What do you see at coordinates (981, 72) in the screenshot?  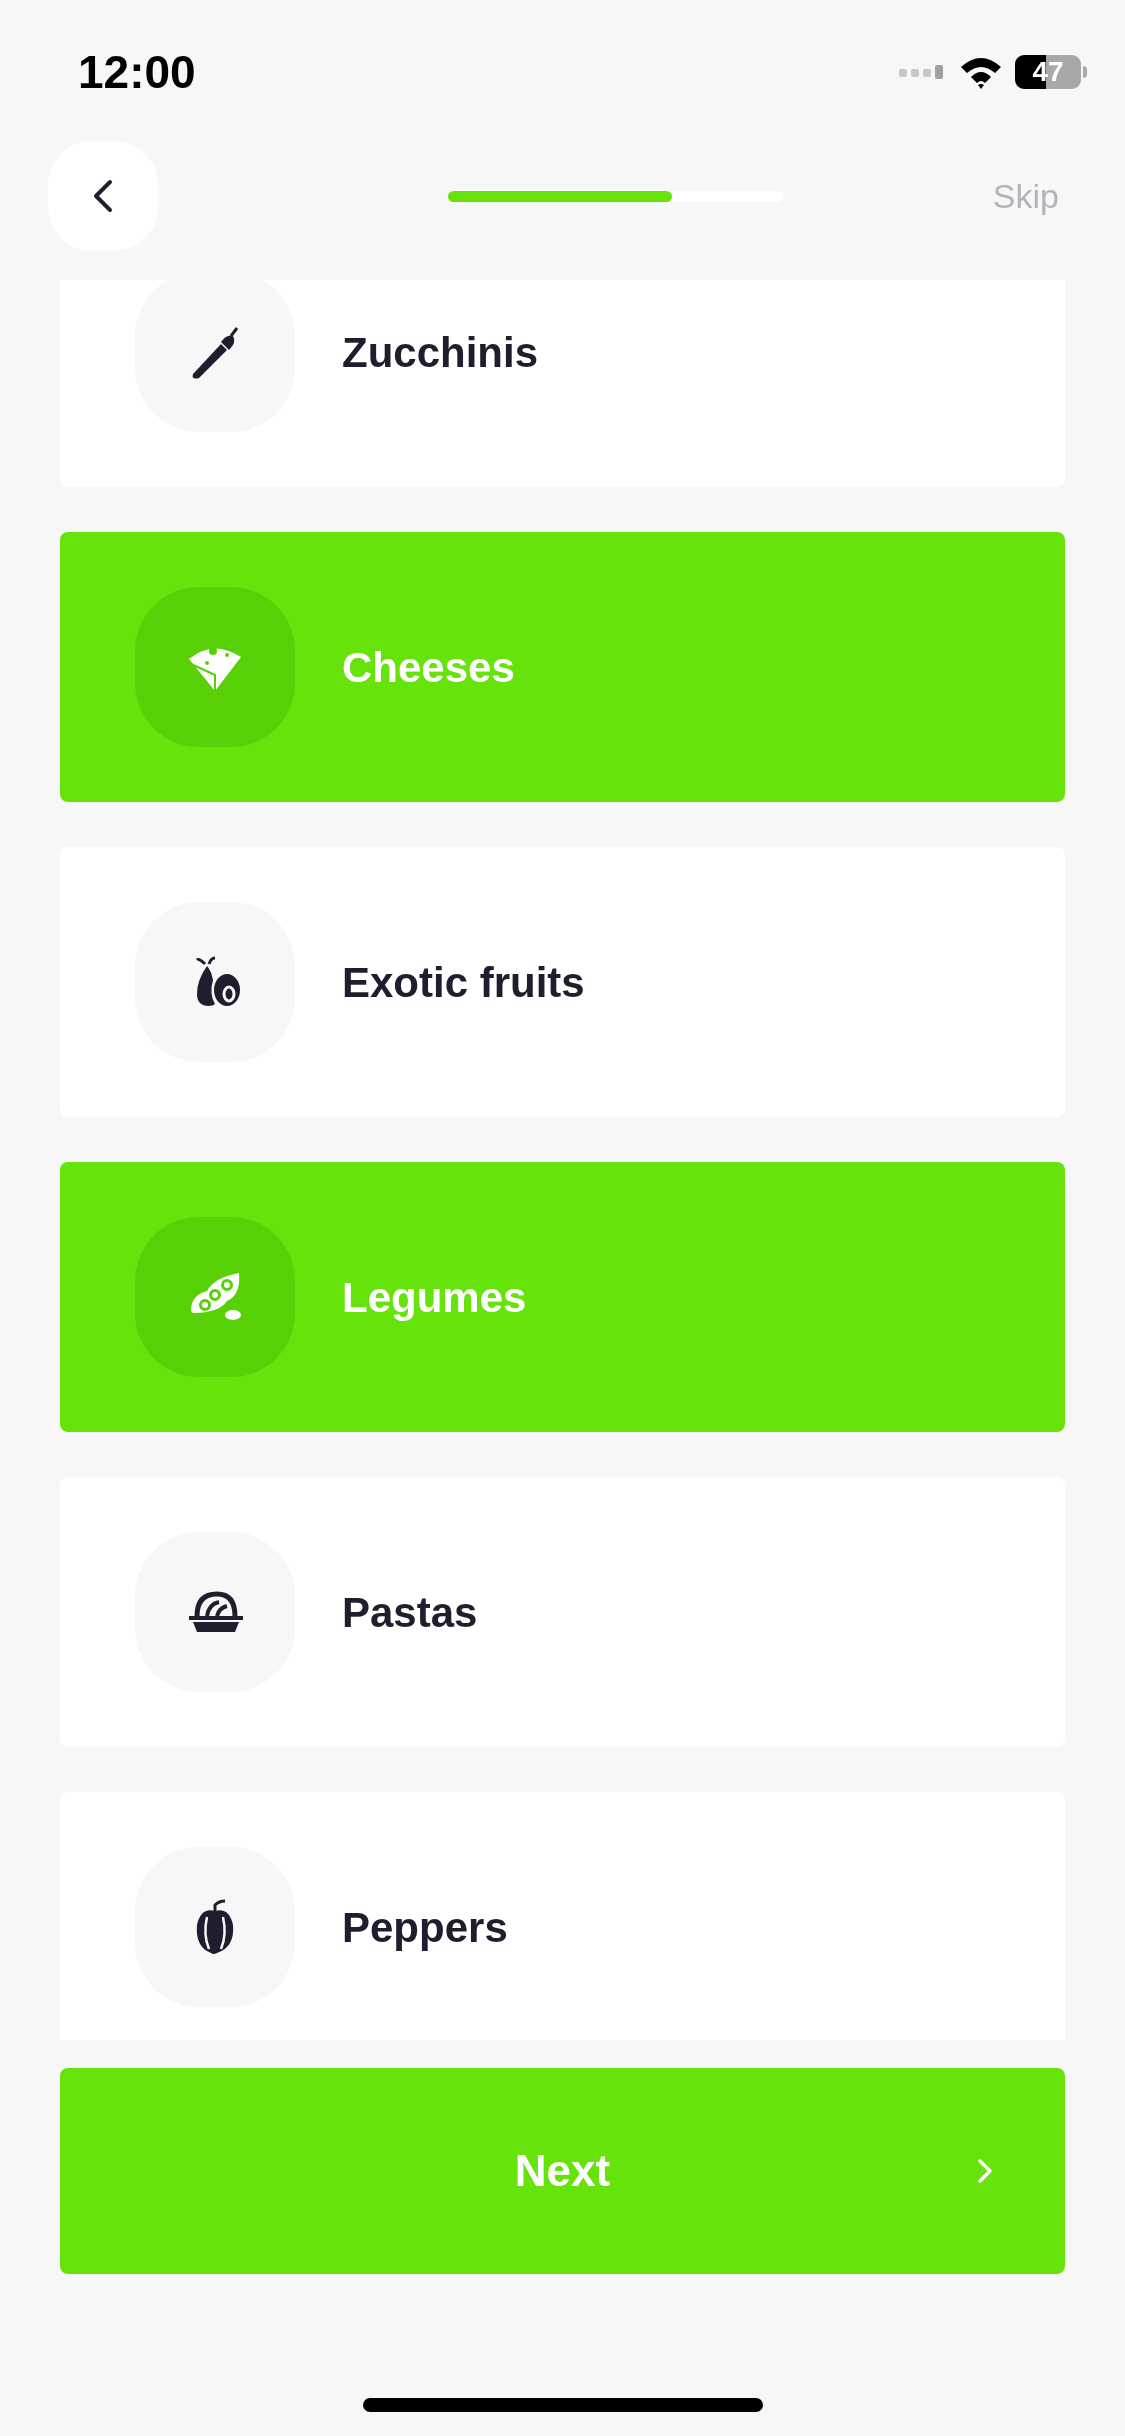 I see `wifi-icon` at bounding box center [981, 72].